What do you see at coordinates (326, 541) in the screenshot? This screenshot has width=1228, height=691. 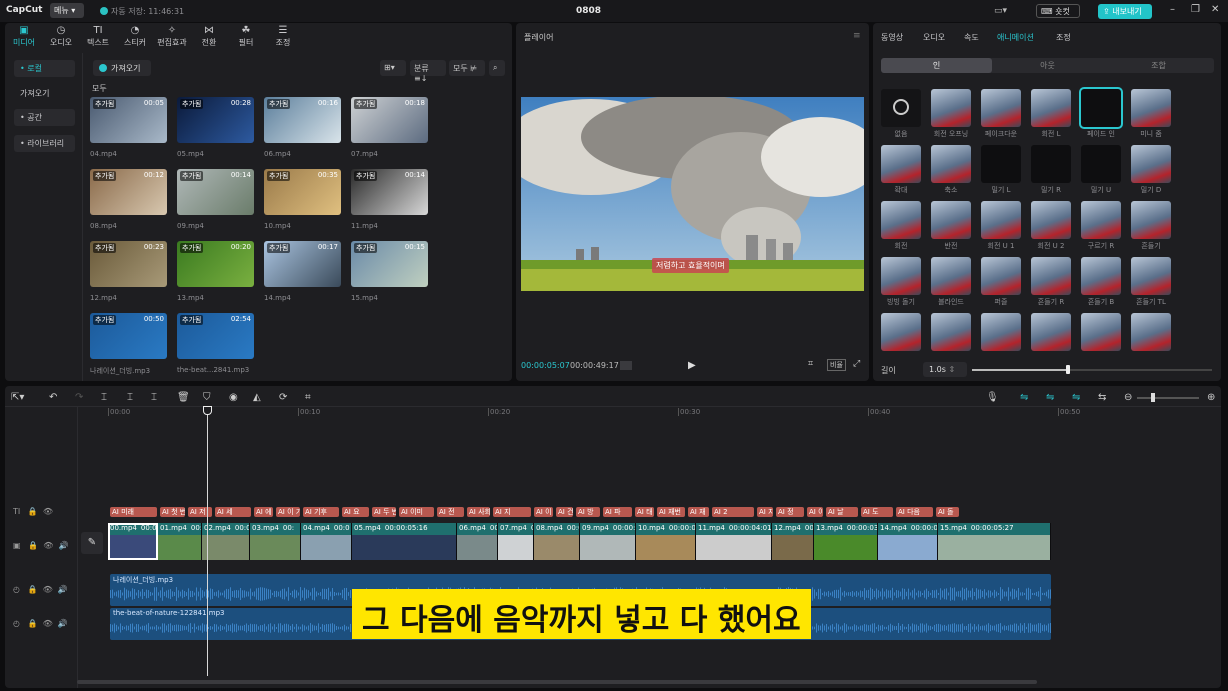 I see `video-clip: 04.mp4 00:0` at bounding box center [326, 541].